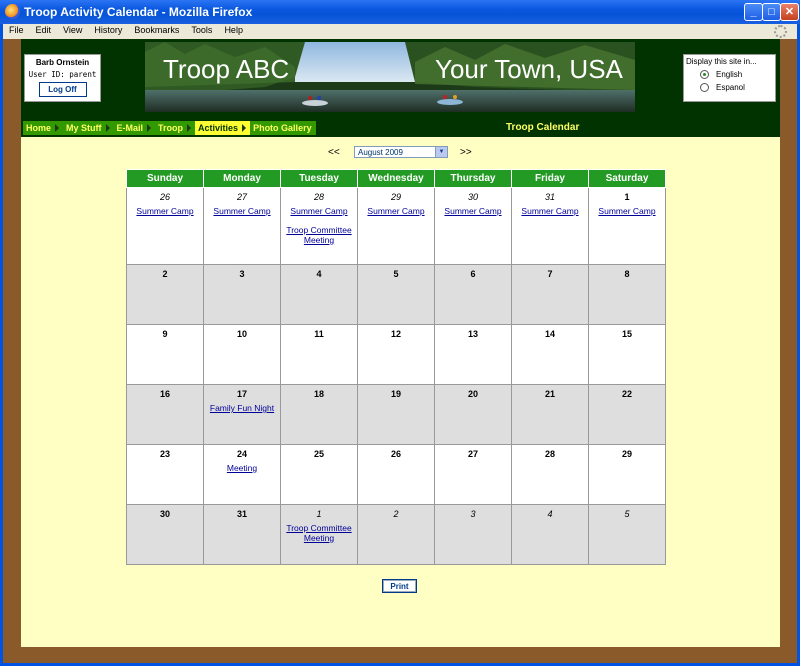  Describe the element at coordinates (396, 354) in the screenshot. I see `calendar-day-cell: 12` at that location.